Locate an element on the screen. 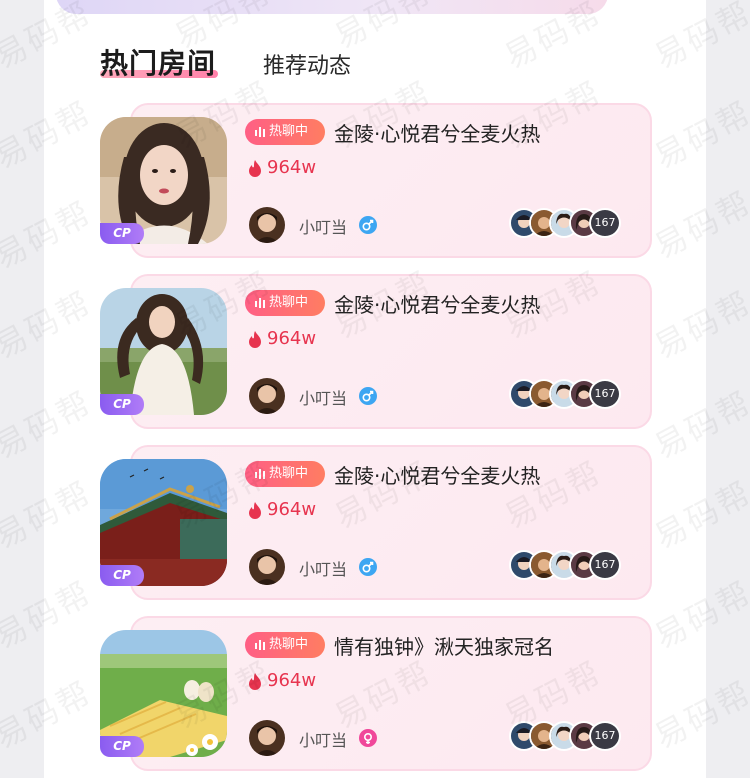 This screenshot has width=750, height=778. tab-hot-rooms: 热门房间 is located at coordinates (158, 62).